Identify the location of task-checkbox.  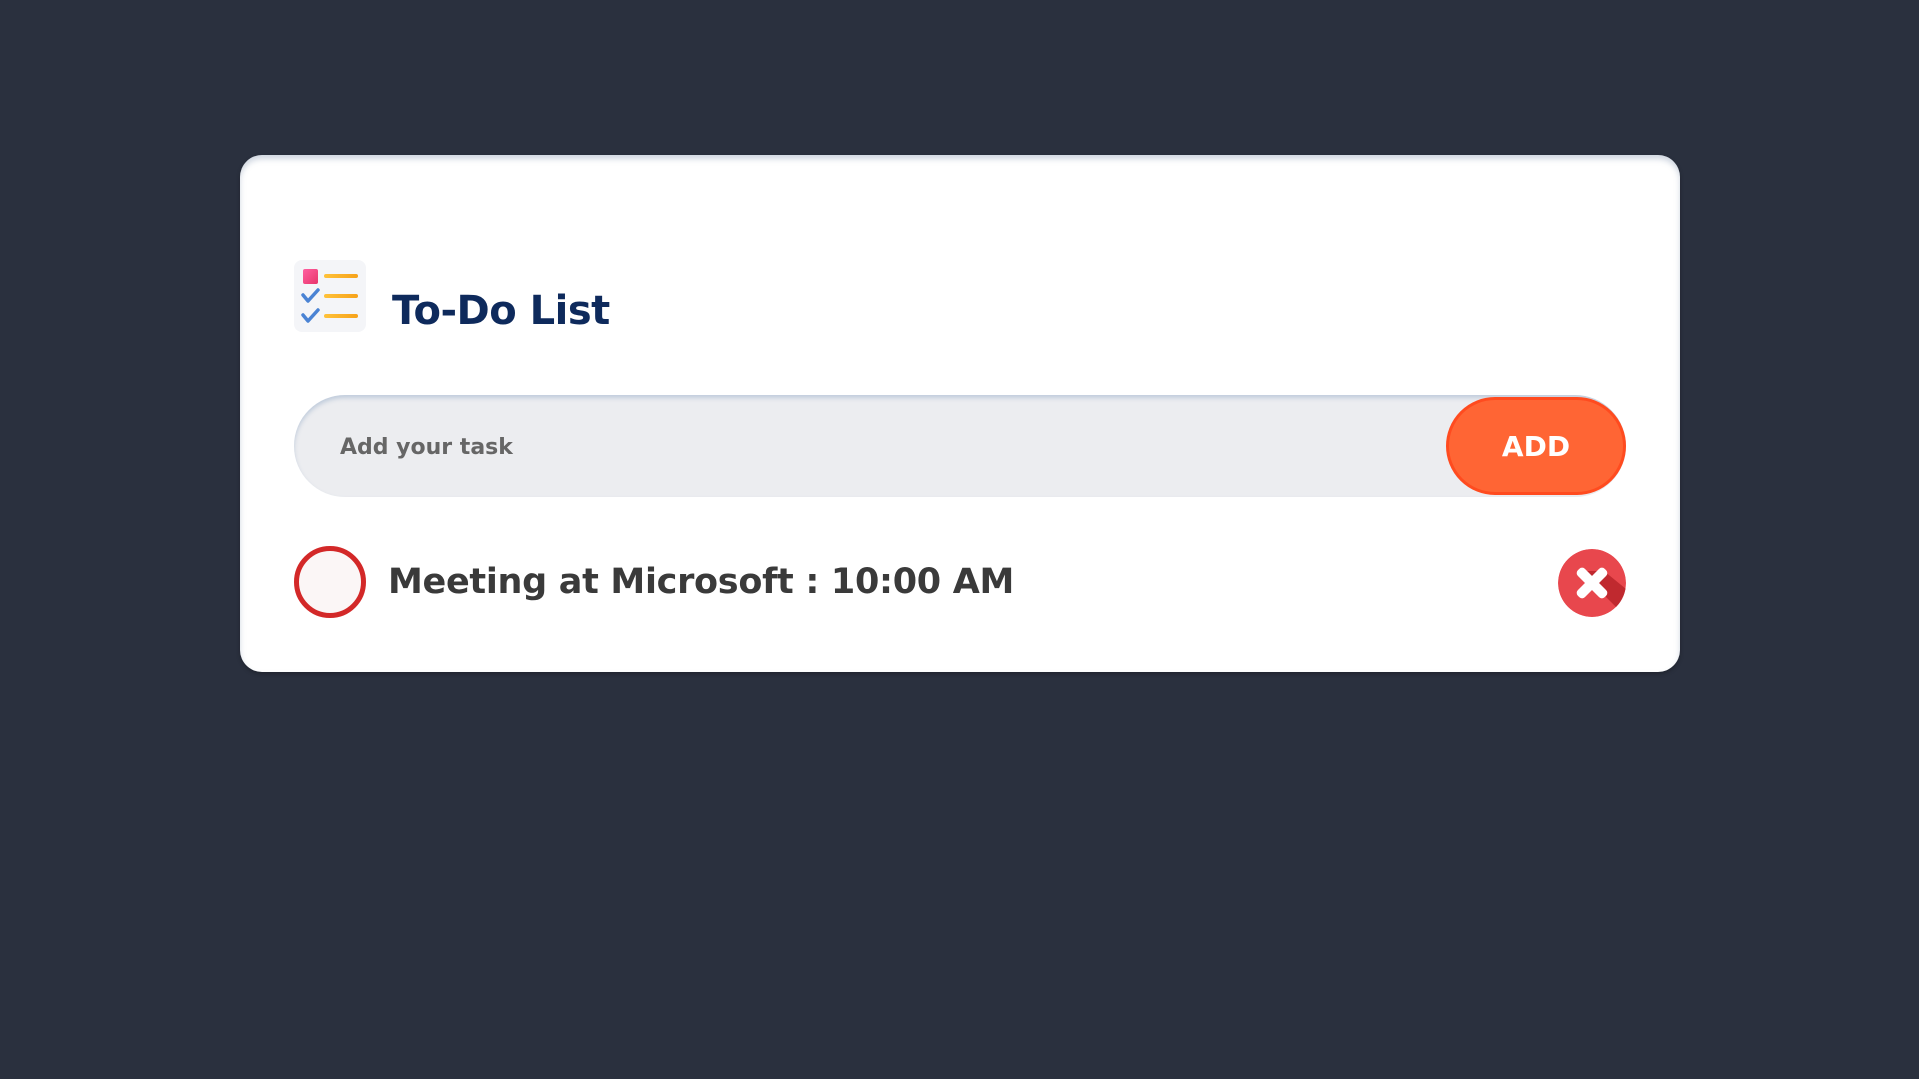
(330, 582).